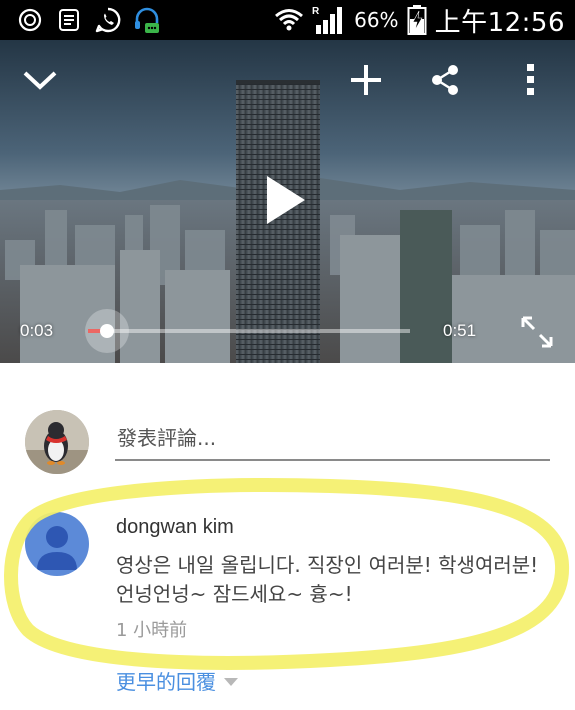  I want to click on notes-icon, so click(69, 20).